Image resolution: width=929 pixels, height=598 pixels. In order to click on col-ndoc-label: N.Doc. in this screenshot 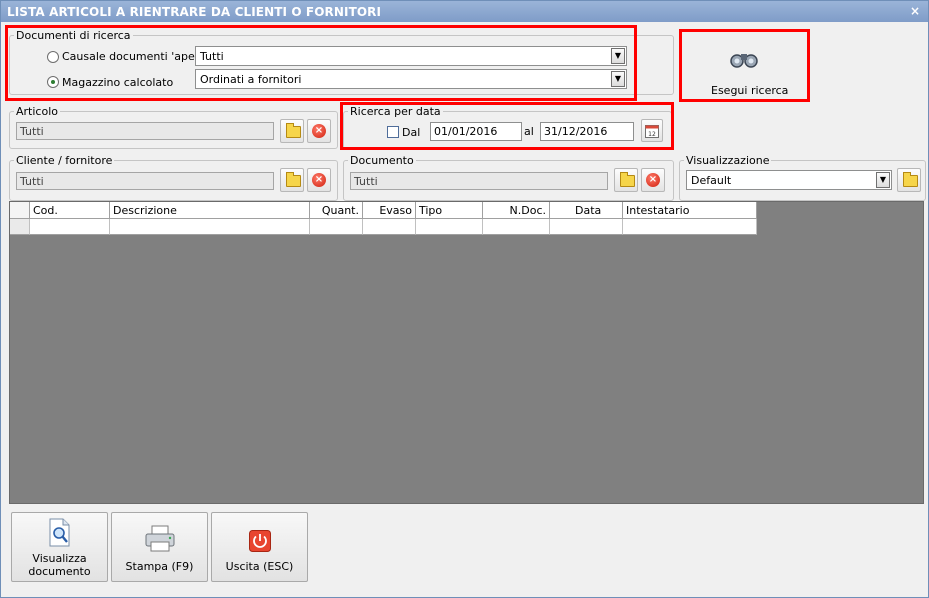, I will do `click(527, 210)`.